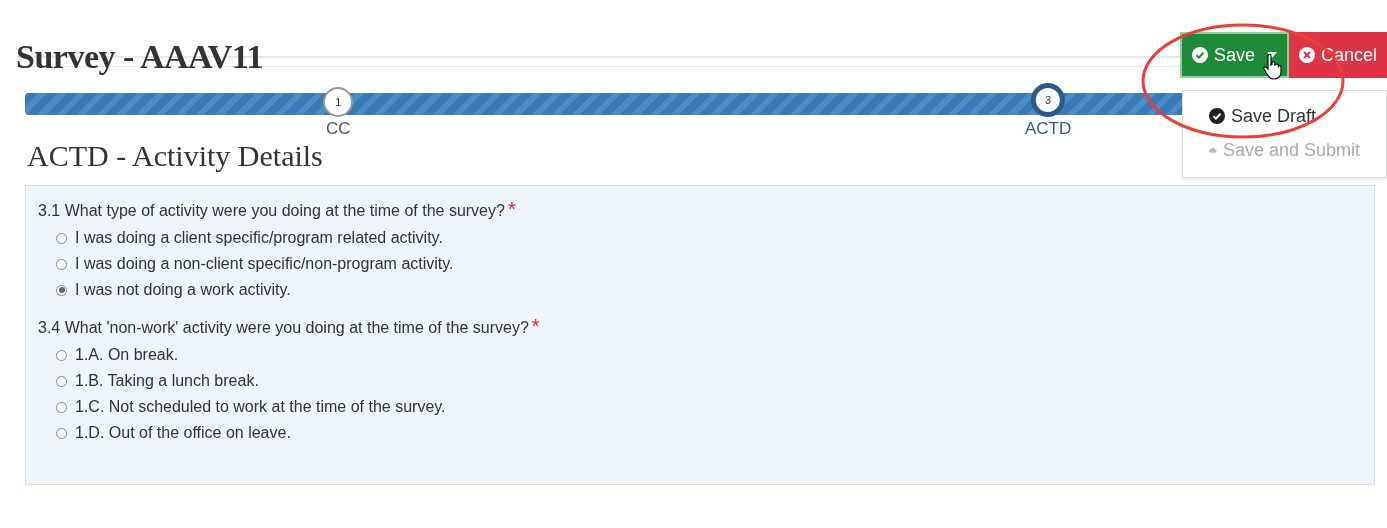 The height and width of the screenshot is (528, 1387). What do you see at coordinates (1284, 116) in the screenshot?
I see `menu-item: Save Draft` at bounding box center [1284, 116].